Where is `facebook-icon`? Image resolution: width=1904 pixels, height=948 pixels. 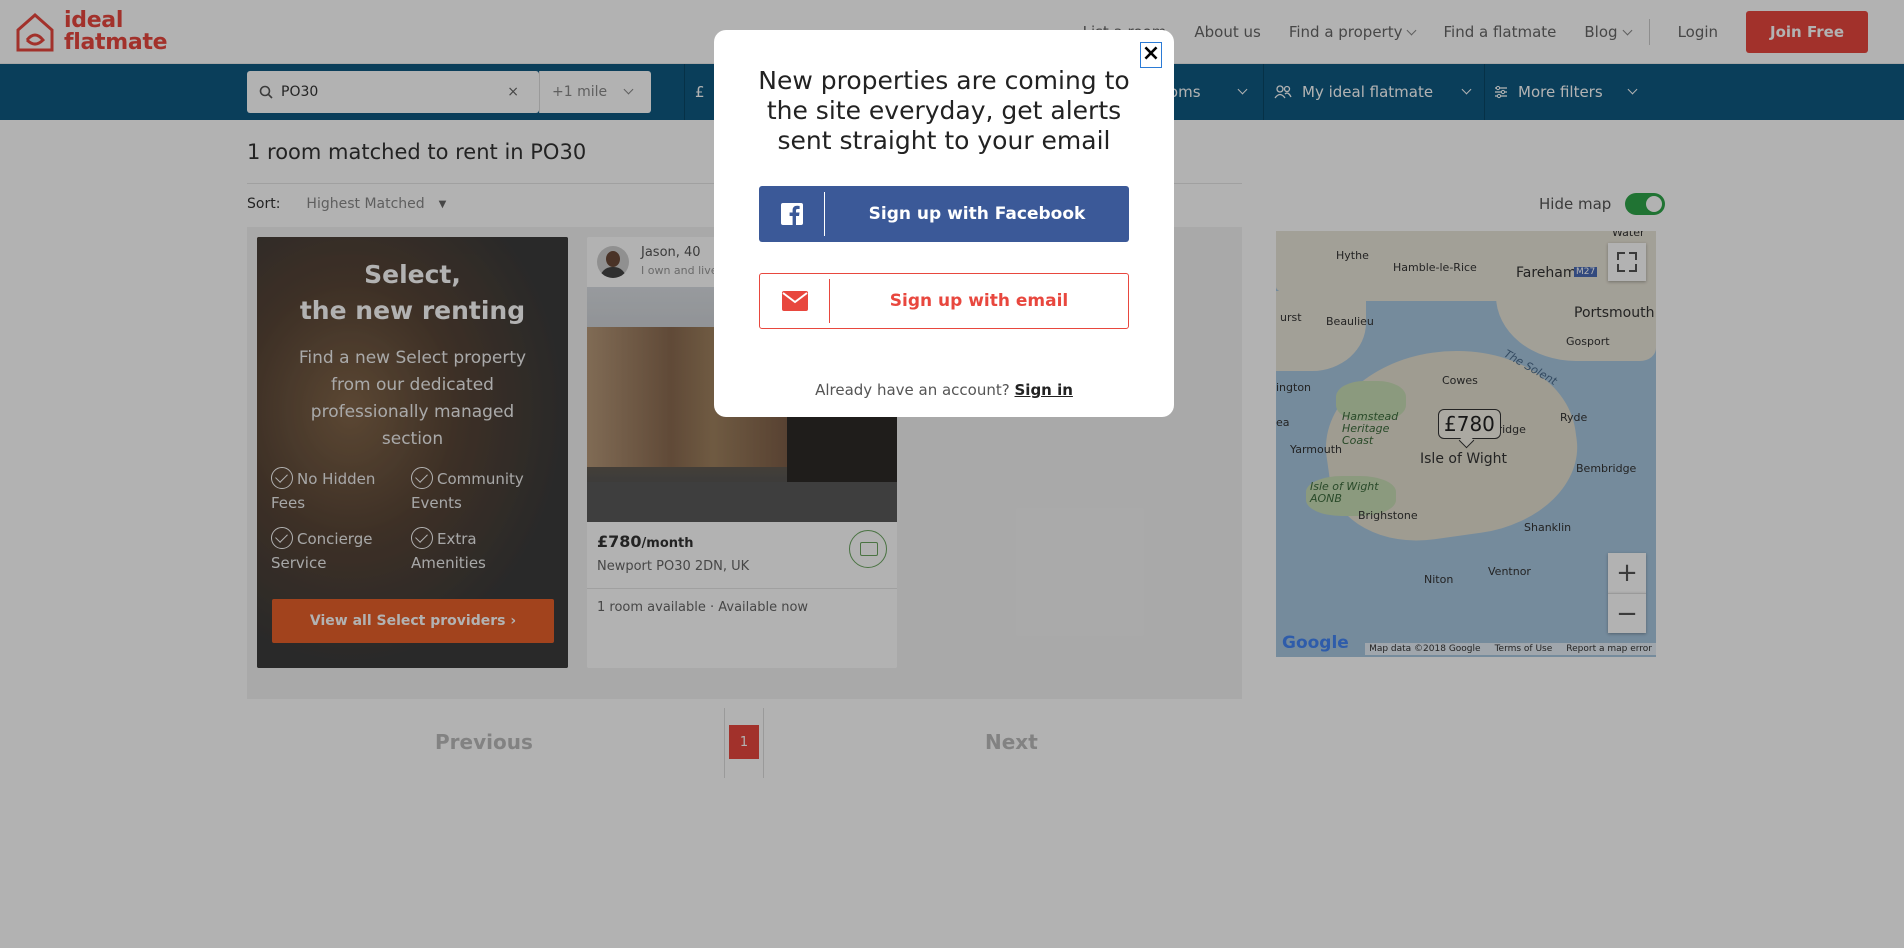 facebook-icon is located at coordinates (792, 214).